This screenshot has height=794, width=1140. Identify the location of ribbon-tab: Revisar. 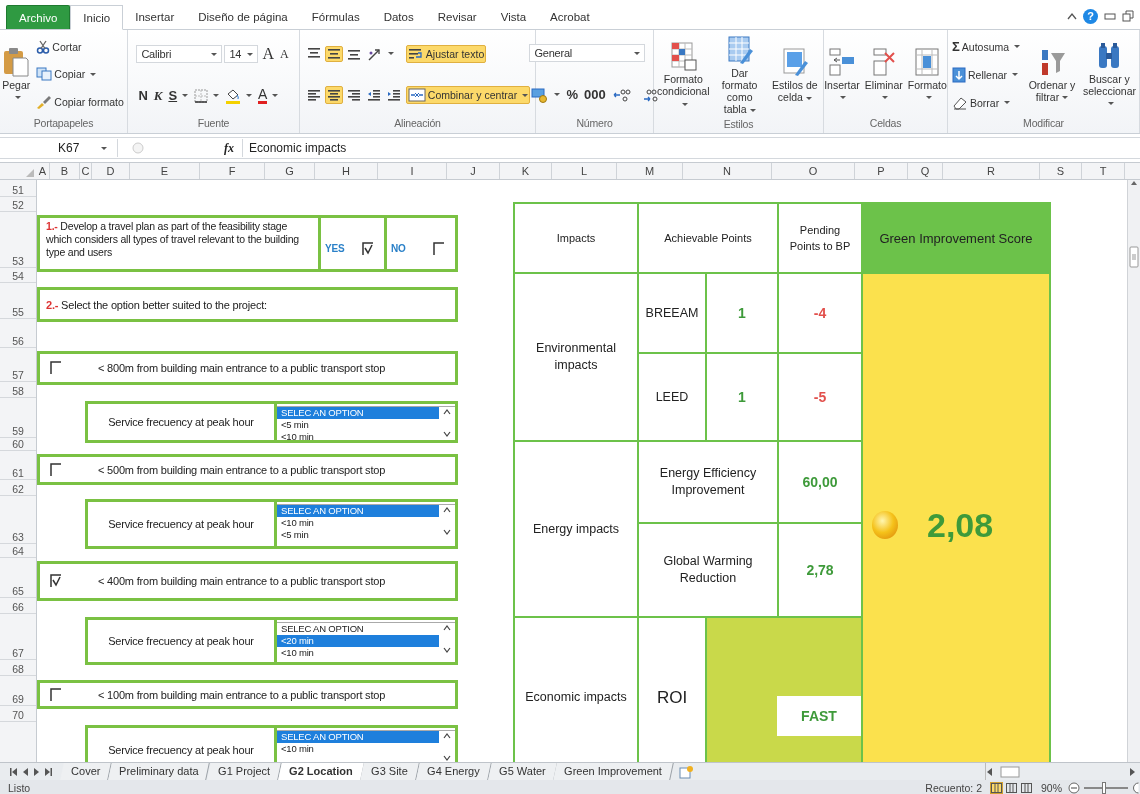
(457, 17).